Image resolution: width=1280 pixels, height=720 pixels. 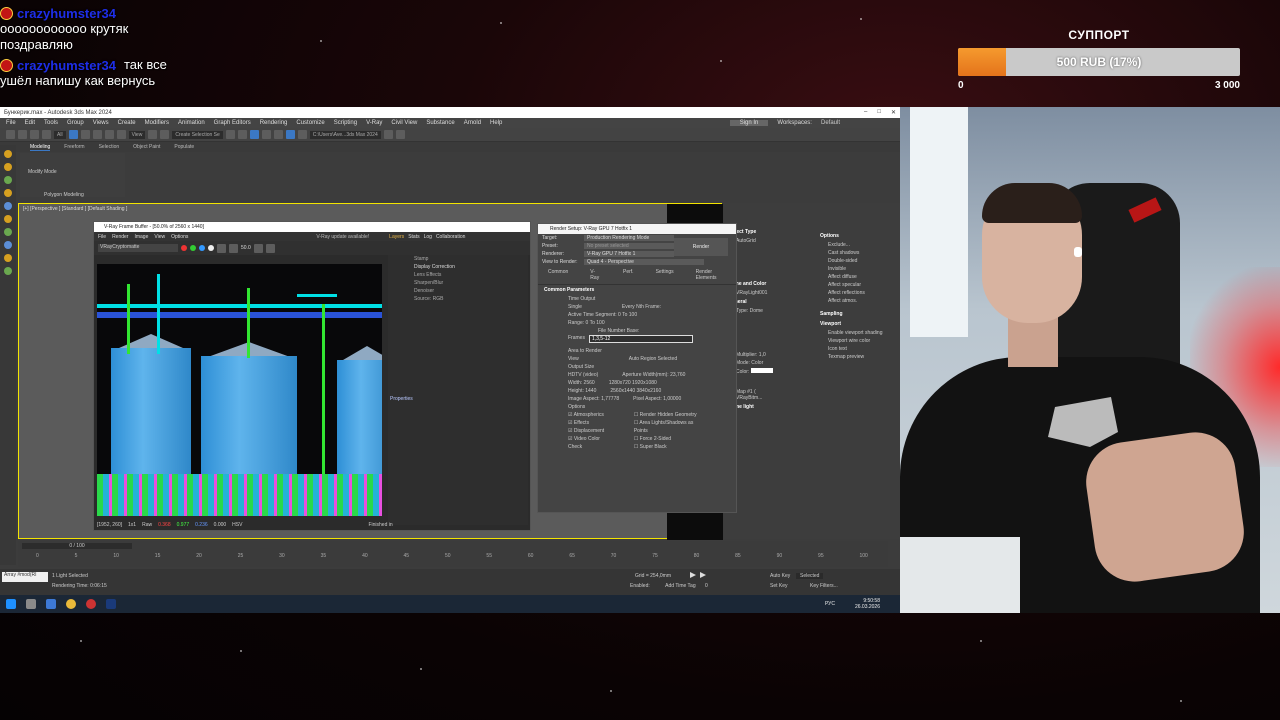 I want to click on vfb-layer-item: Sharpen/Blur, so click(x=458, y=283).